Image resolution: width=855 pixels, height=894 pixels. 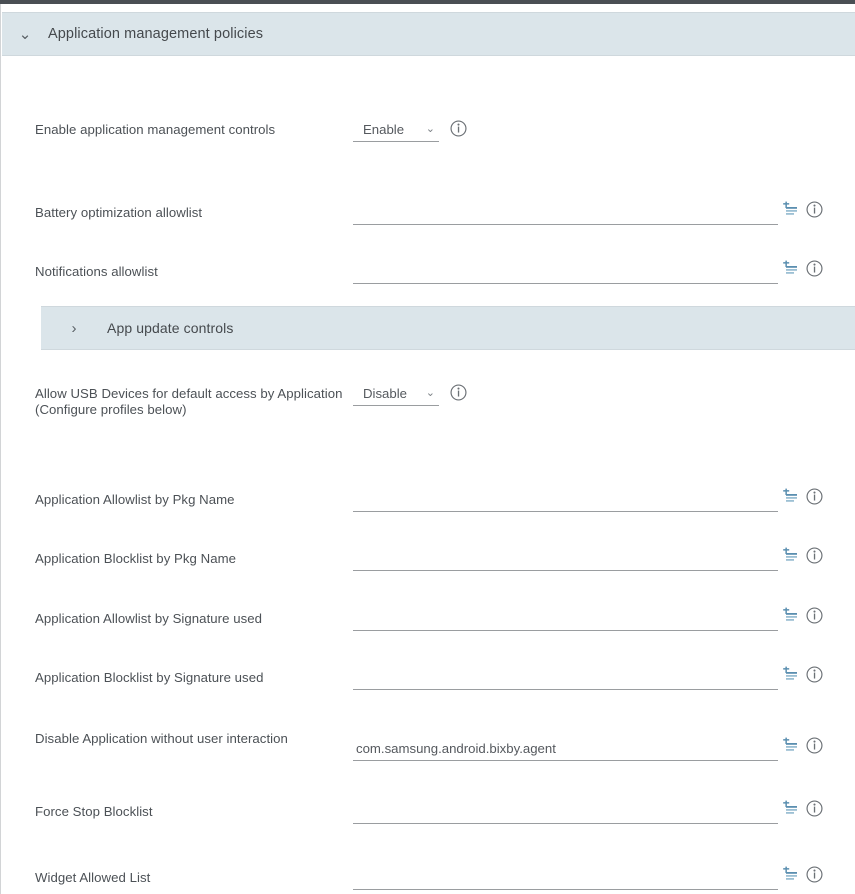 I want to click on select-value: Disable, so click(x=385, y=393).